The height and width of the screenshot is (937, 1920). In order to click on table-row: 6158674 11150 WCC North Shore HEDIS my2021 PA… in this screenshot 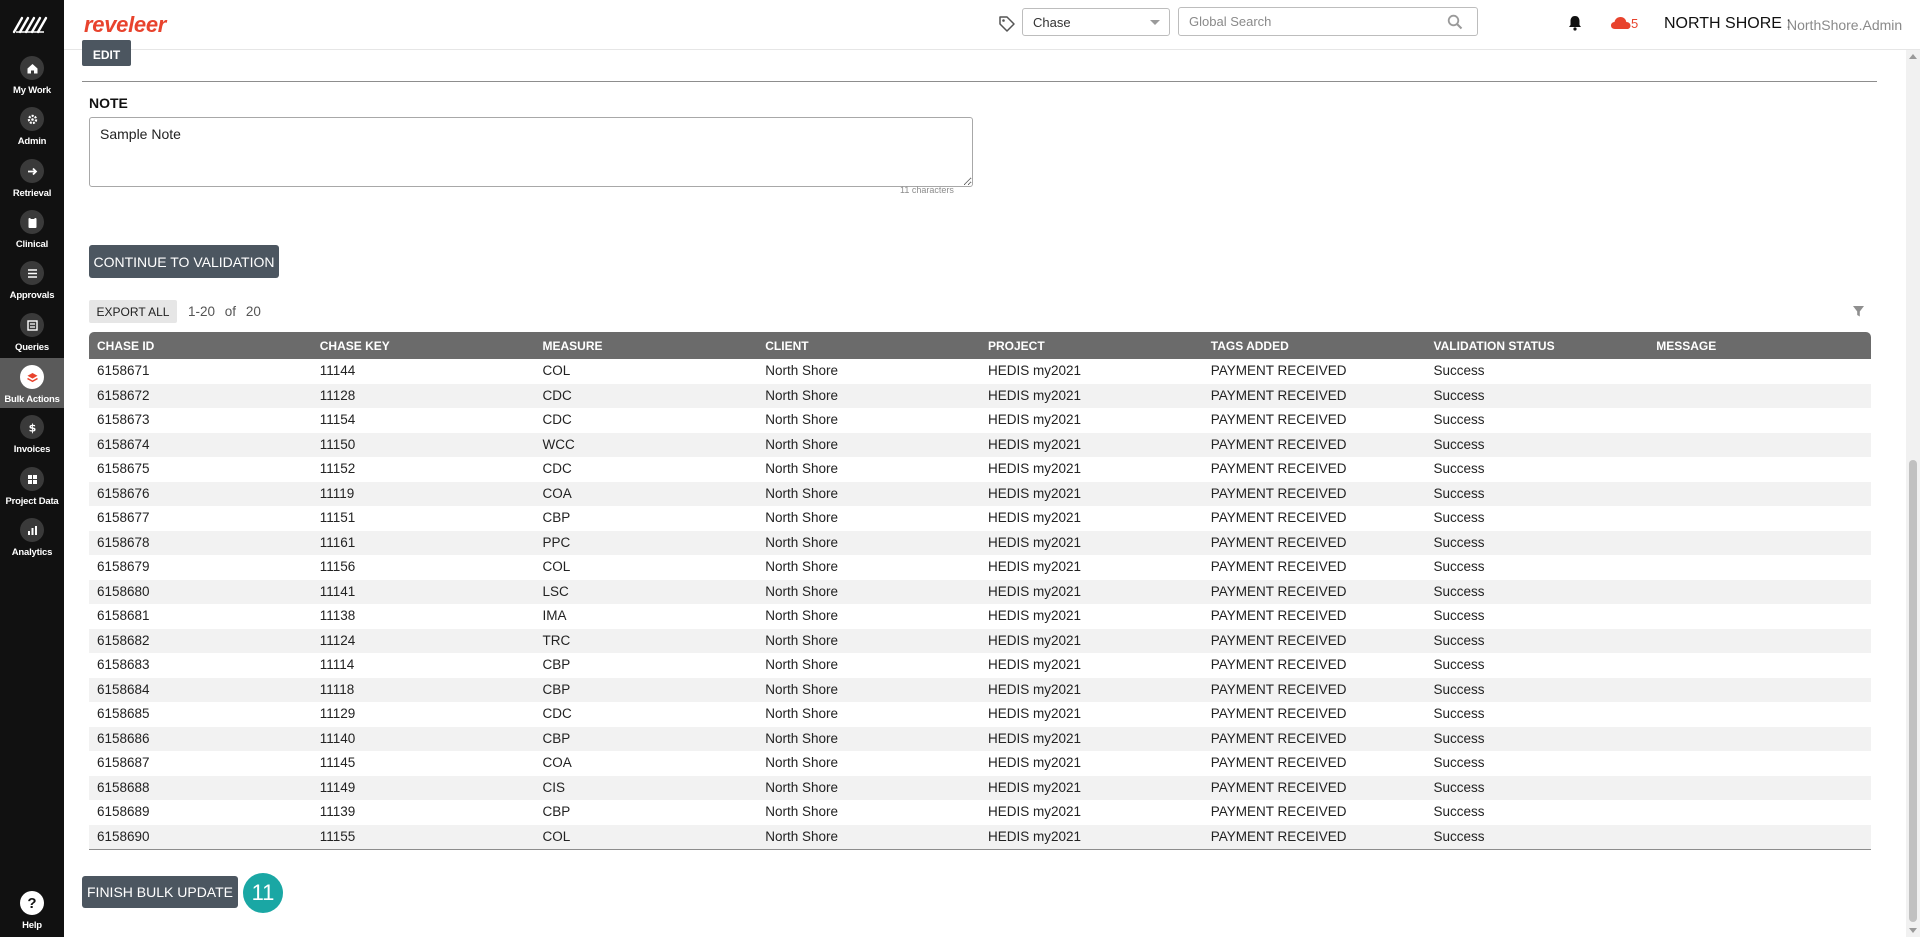, I will do `click(980, 445)`.